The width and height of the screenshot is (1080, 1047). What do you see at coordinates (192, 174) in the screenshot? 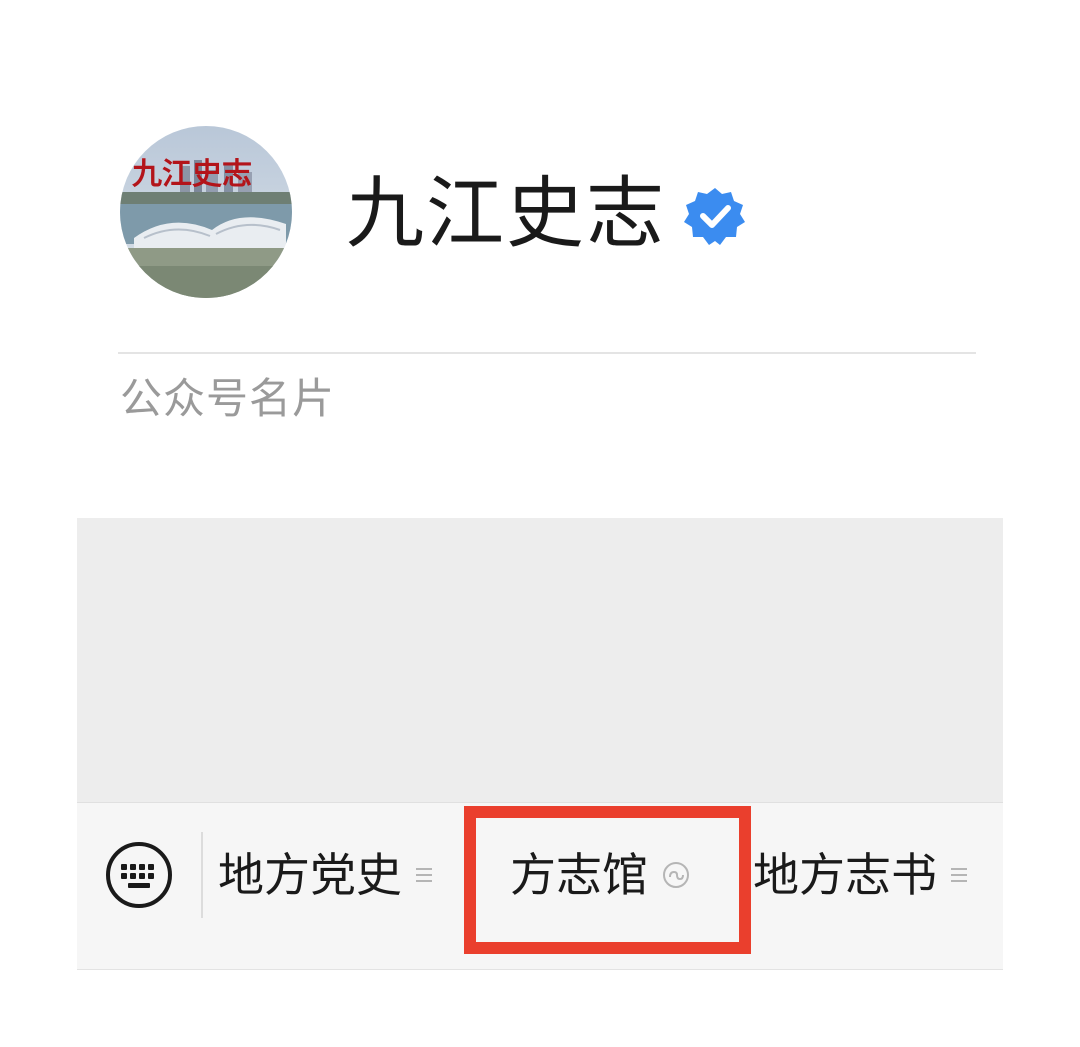
I see `avatar-logo-text: 九江史志` at bounding box center [192, 174].